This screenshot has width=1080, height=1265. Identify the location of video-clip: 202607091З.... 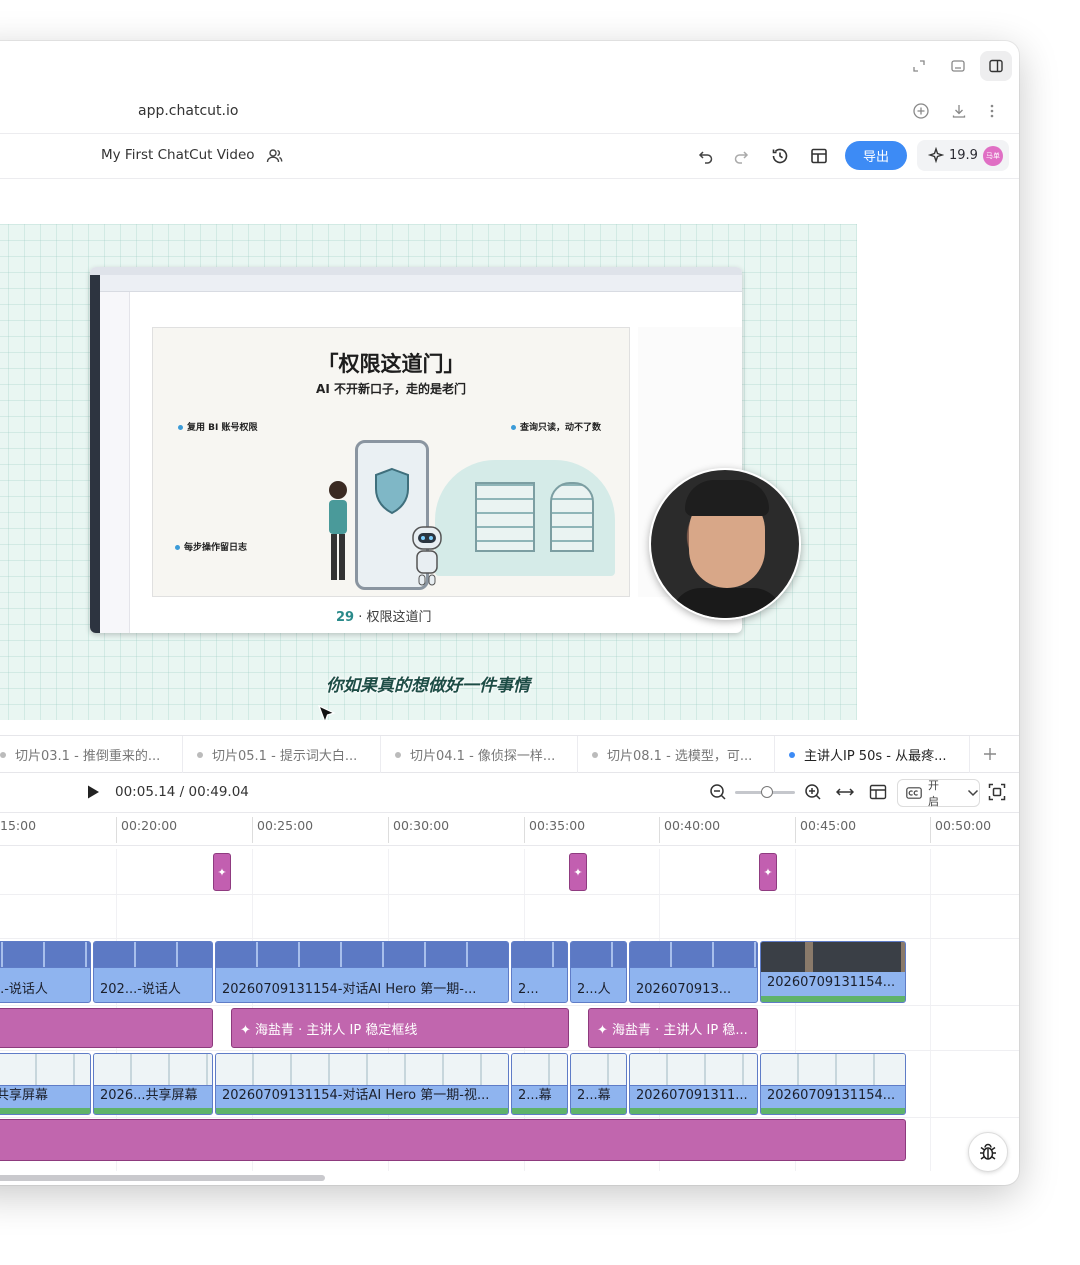
(693, 972).